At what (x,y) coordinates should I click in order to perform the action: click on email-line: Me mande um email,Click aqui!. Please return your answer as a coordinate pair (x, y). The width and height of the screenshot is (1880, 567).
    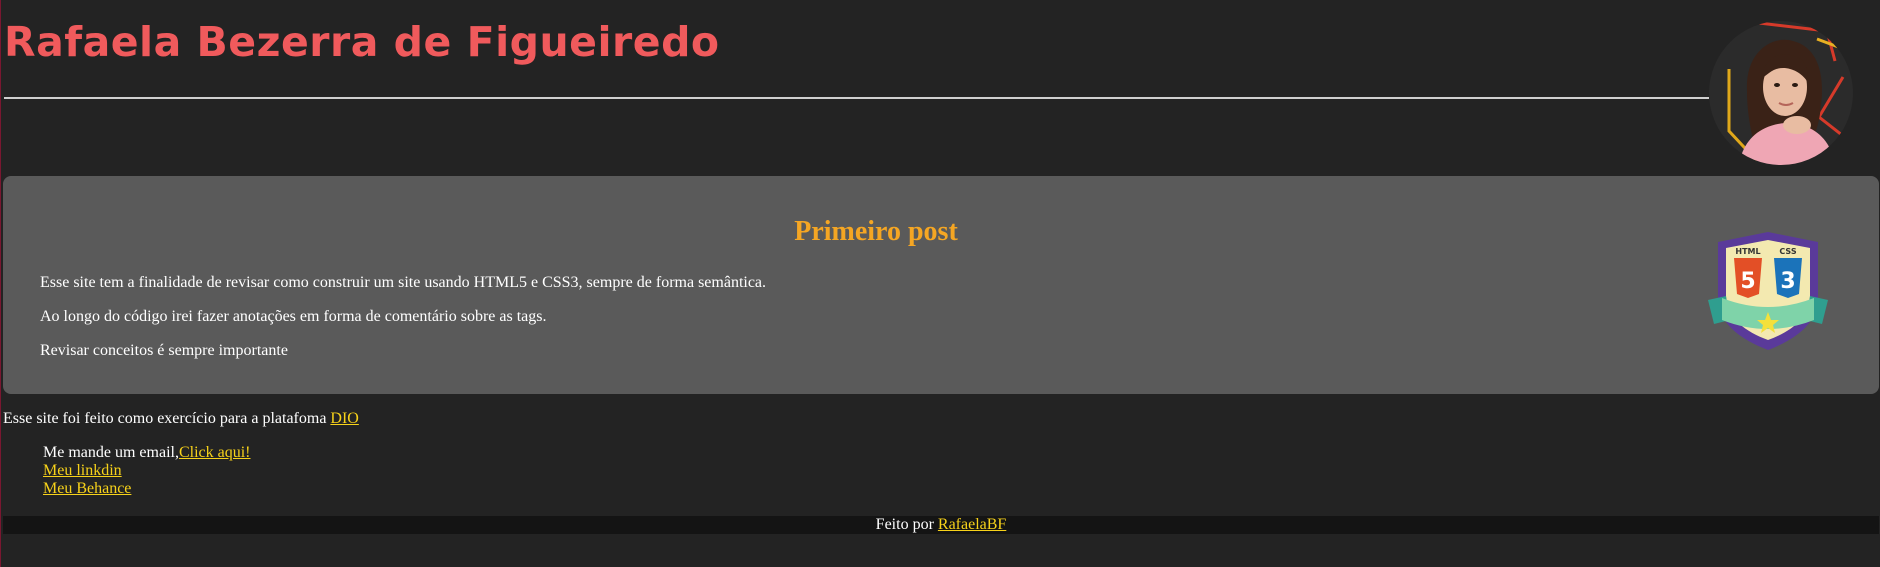
    Looking at the image, I should click on (147, 453).